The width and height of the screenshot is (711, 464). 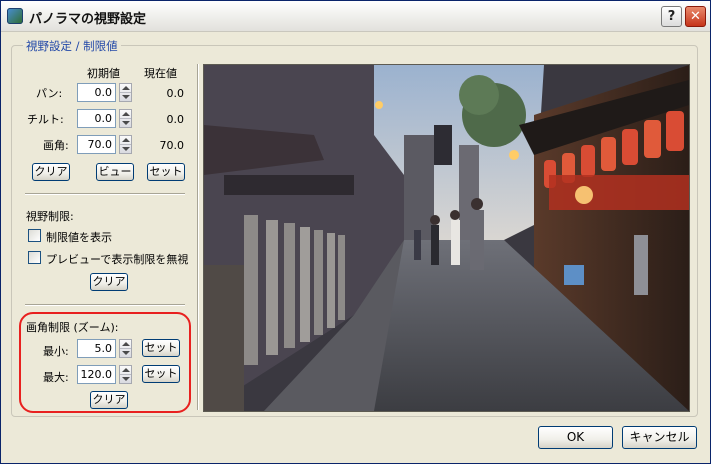 What do you see at coordinates (34, 235) in the screenshot?
I see `show-limits-checkbox` at bounding box center [34, 235].